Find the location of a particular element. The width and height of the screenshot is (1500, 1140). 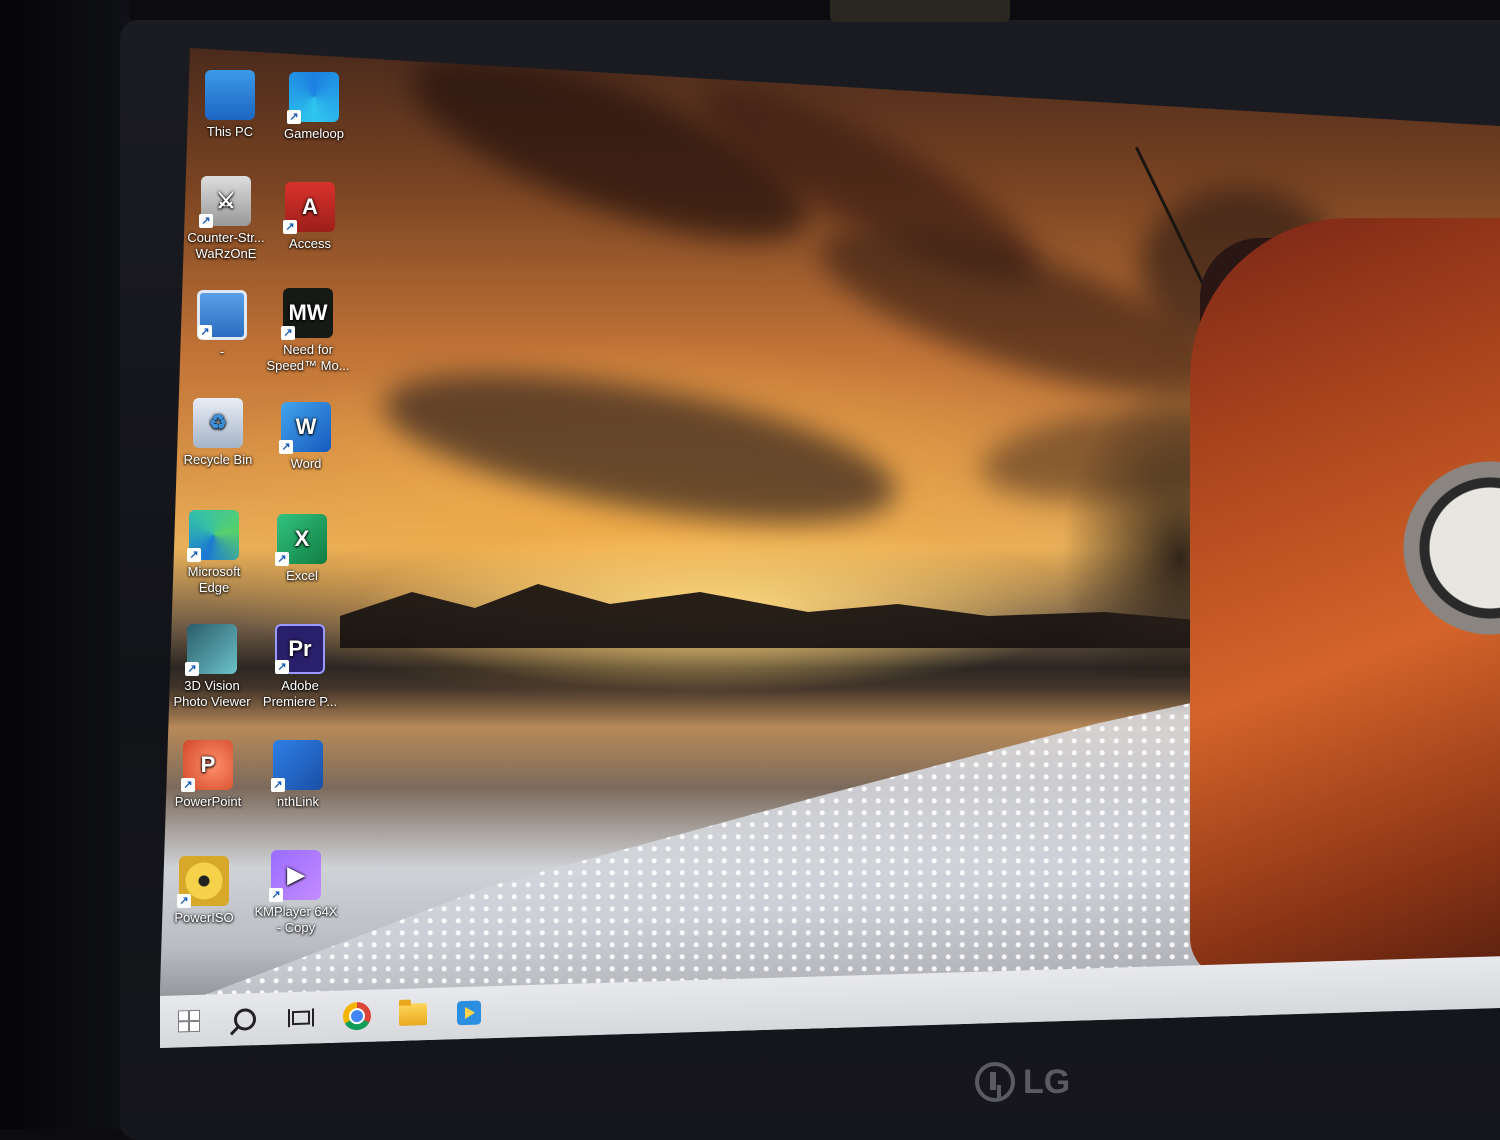

windows-logo-icon is located at coordinates (189, 1021).